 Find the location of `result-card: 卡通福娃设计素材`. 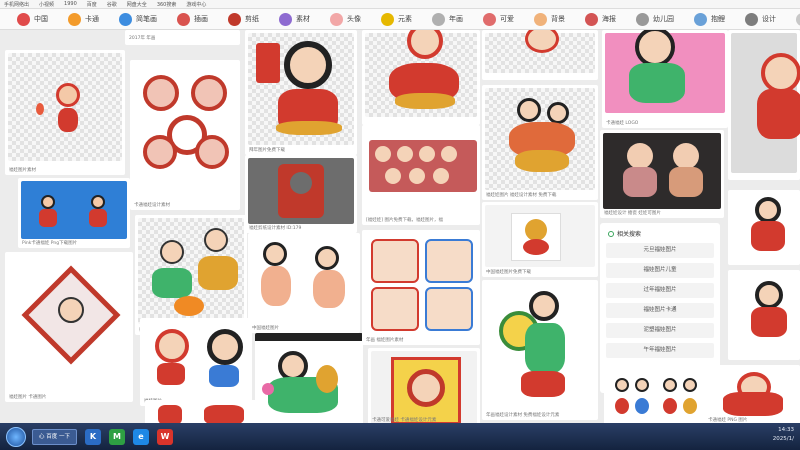

result-card: 卡通福娃设计素材 is located at coordinates (185, 135).